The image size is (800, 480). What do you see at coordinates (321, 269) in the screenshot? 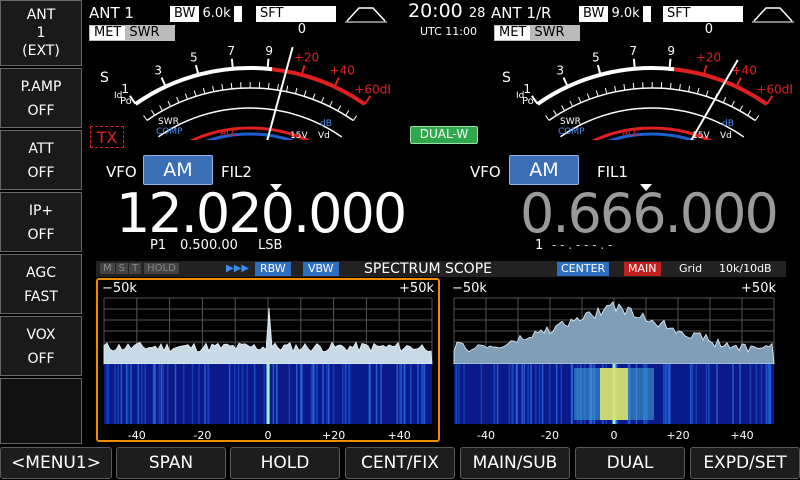
I see `scope-vbw-button: VBW` at bounding box center [321, 269].